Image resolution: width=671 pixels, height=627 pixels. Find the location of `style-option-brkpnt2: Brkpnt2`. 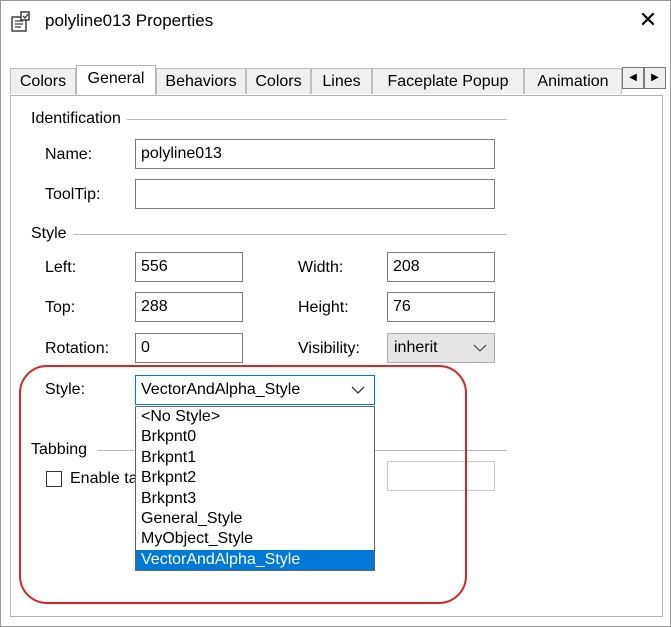

style-option-brkpnt2: Brkpnt2 is located at coordinates (255, 478).